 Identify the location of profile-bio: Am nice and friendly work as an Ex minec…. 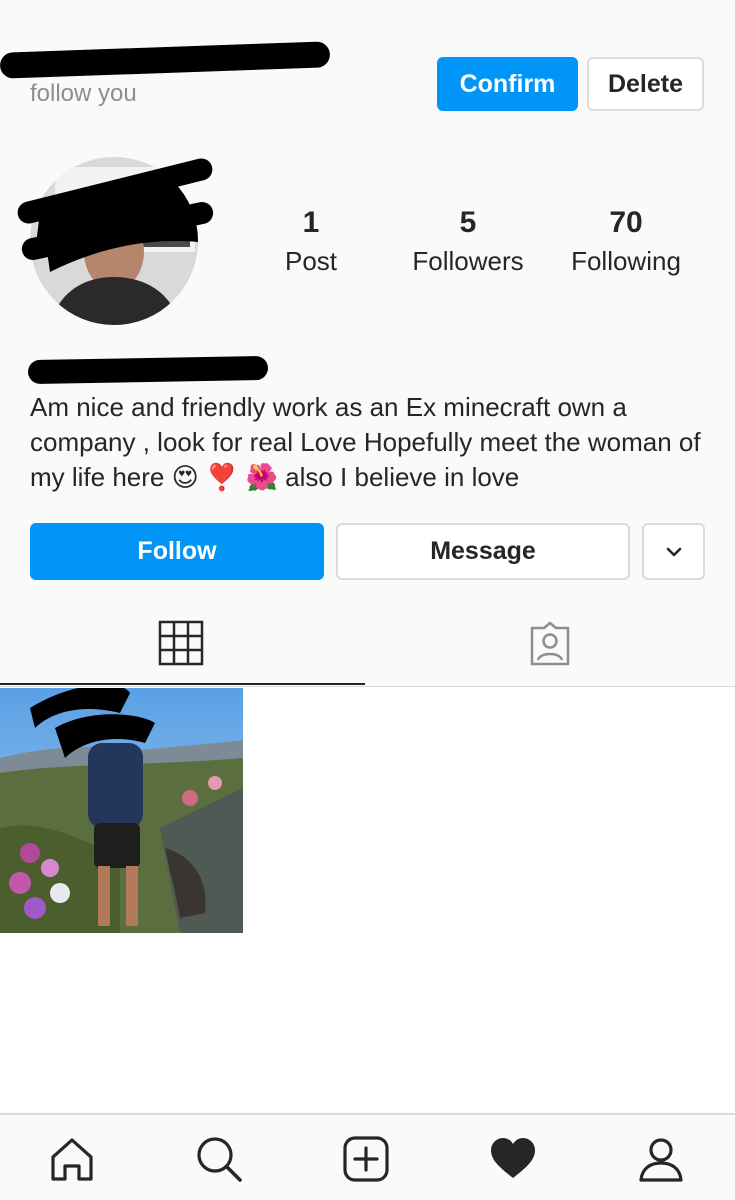
(365, 442).